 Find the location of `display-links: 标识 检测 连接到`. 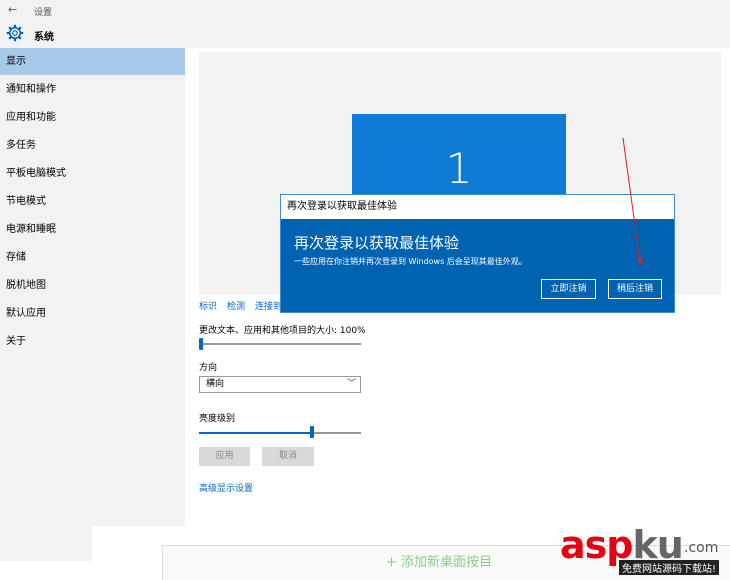

display-links: 标识 检测 连接到 is located at coordinates (245, 305).